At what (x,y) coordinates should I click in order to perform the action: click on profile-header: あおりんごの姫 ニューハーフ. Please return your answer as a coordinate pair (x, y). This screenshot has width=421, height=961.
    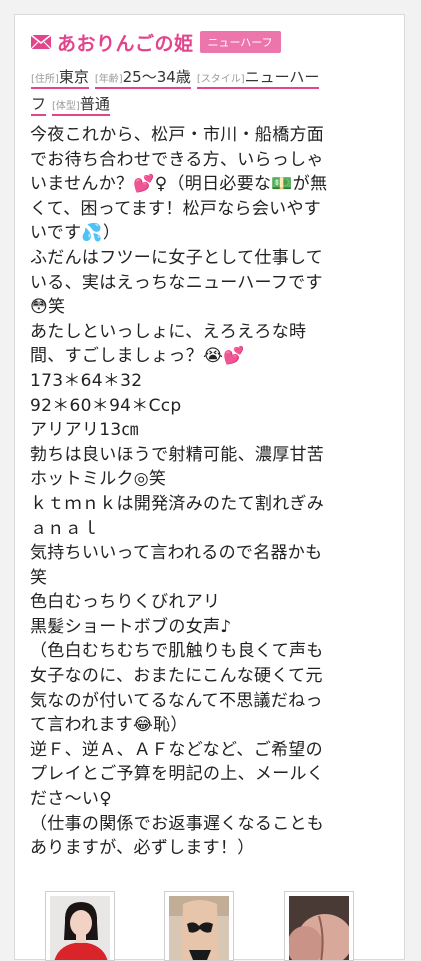
    Looking at the image, I should click on (213, 42).